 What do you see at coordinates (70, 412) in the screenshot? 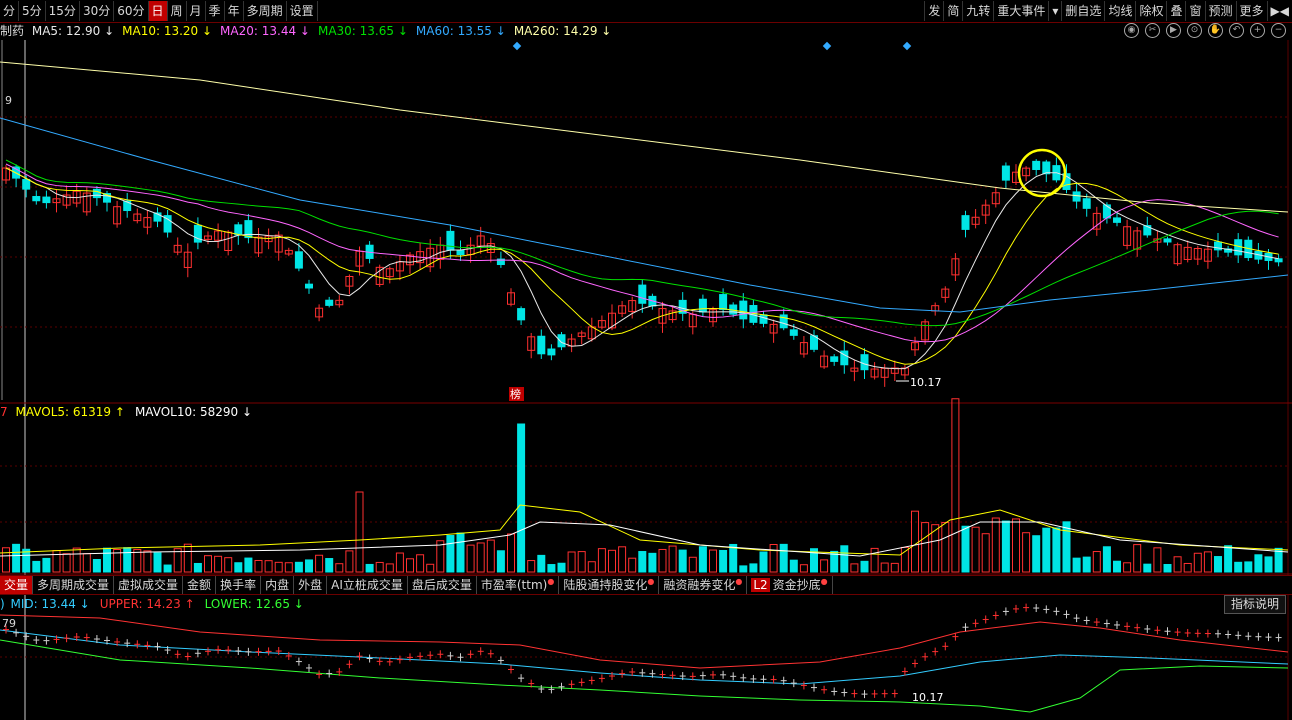
I see `volume-legend-item-0: MAVOL5: 61319 ↑` at bounding box center [70, 412].